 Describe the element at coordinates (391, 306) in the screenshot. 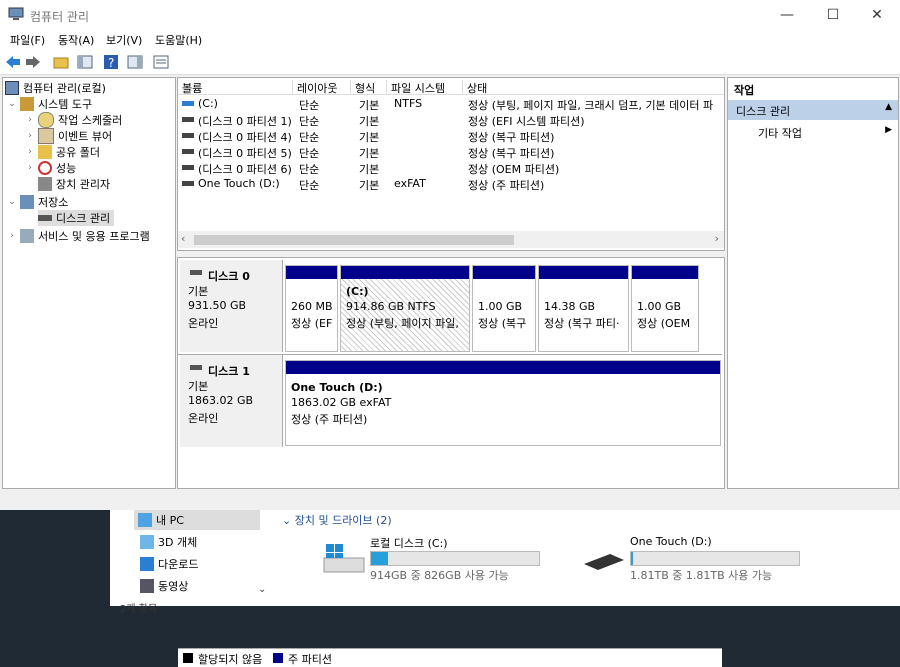

I see `partition-size: 914.86 GB NTFS` at that location.